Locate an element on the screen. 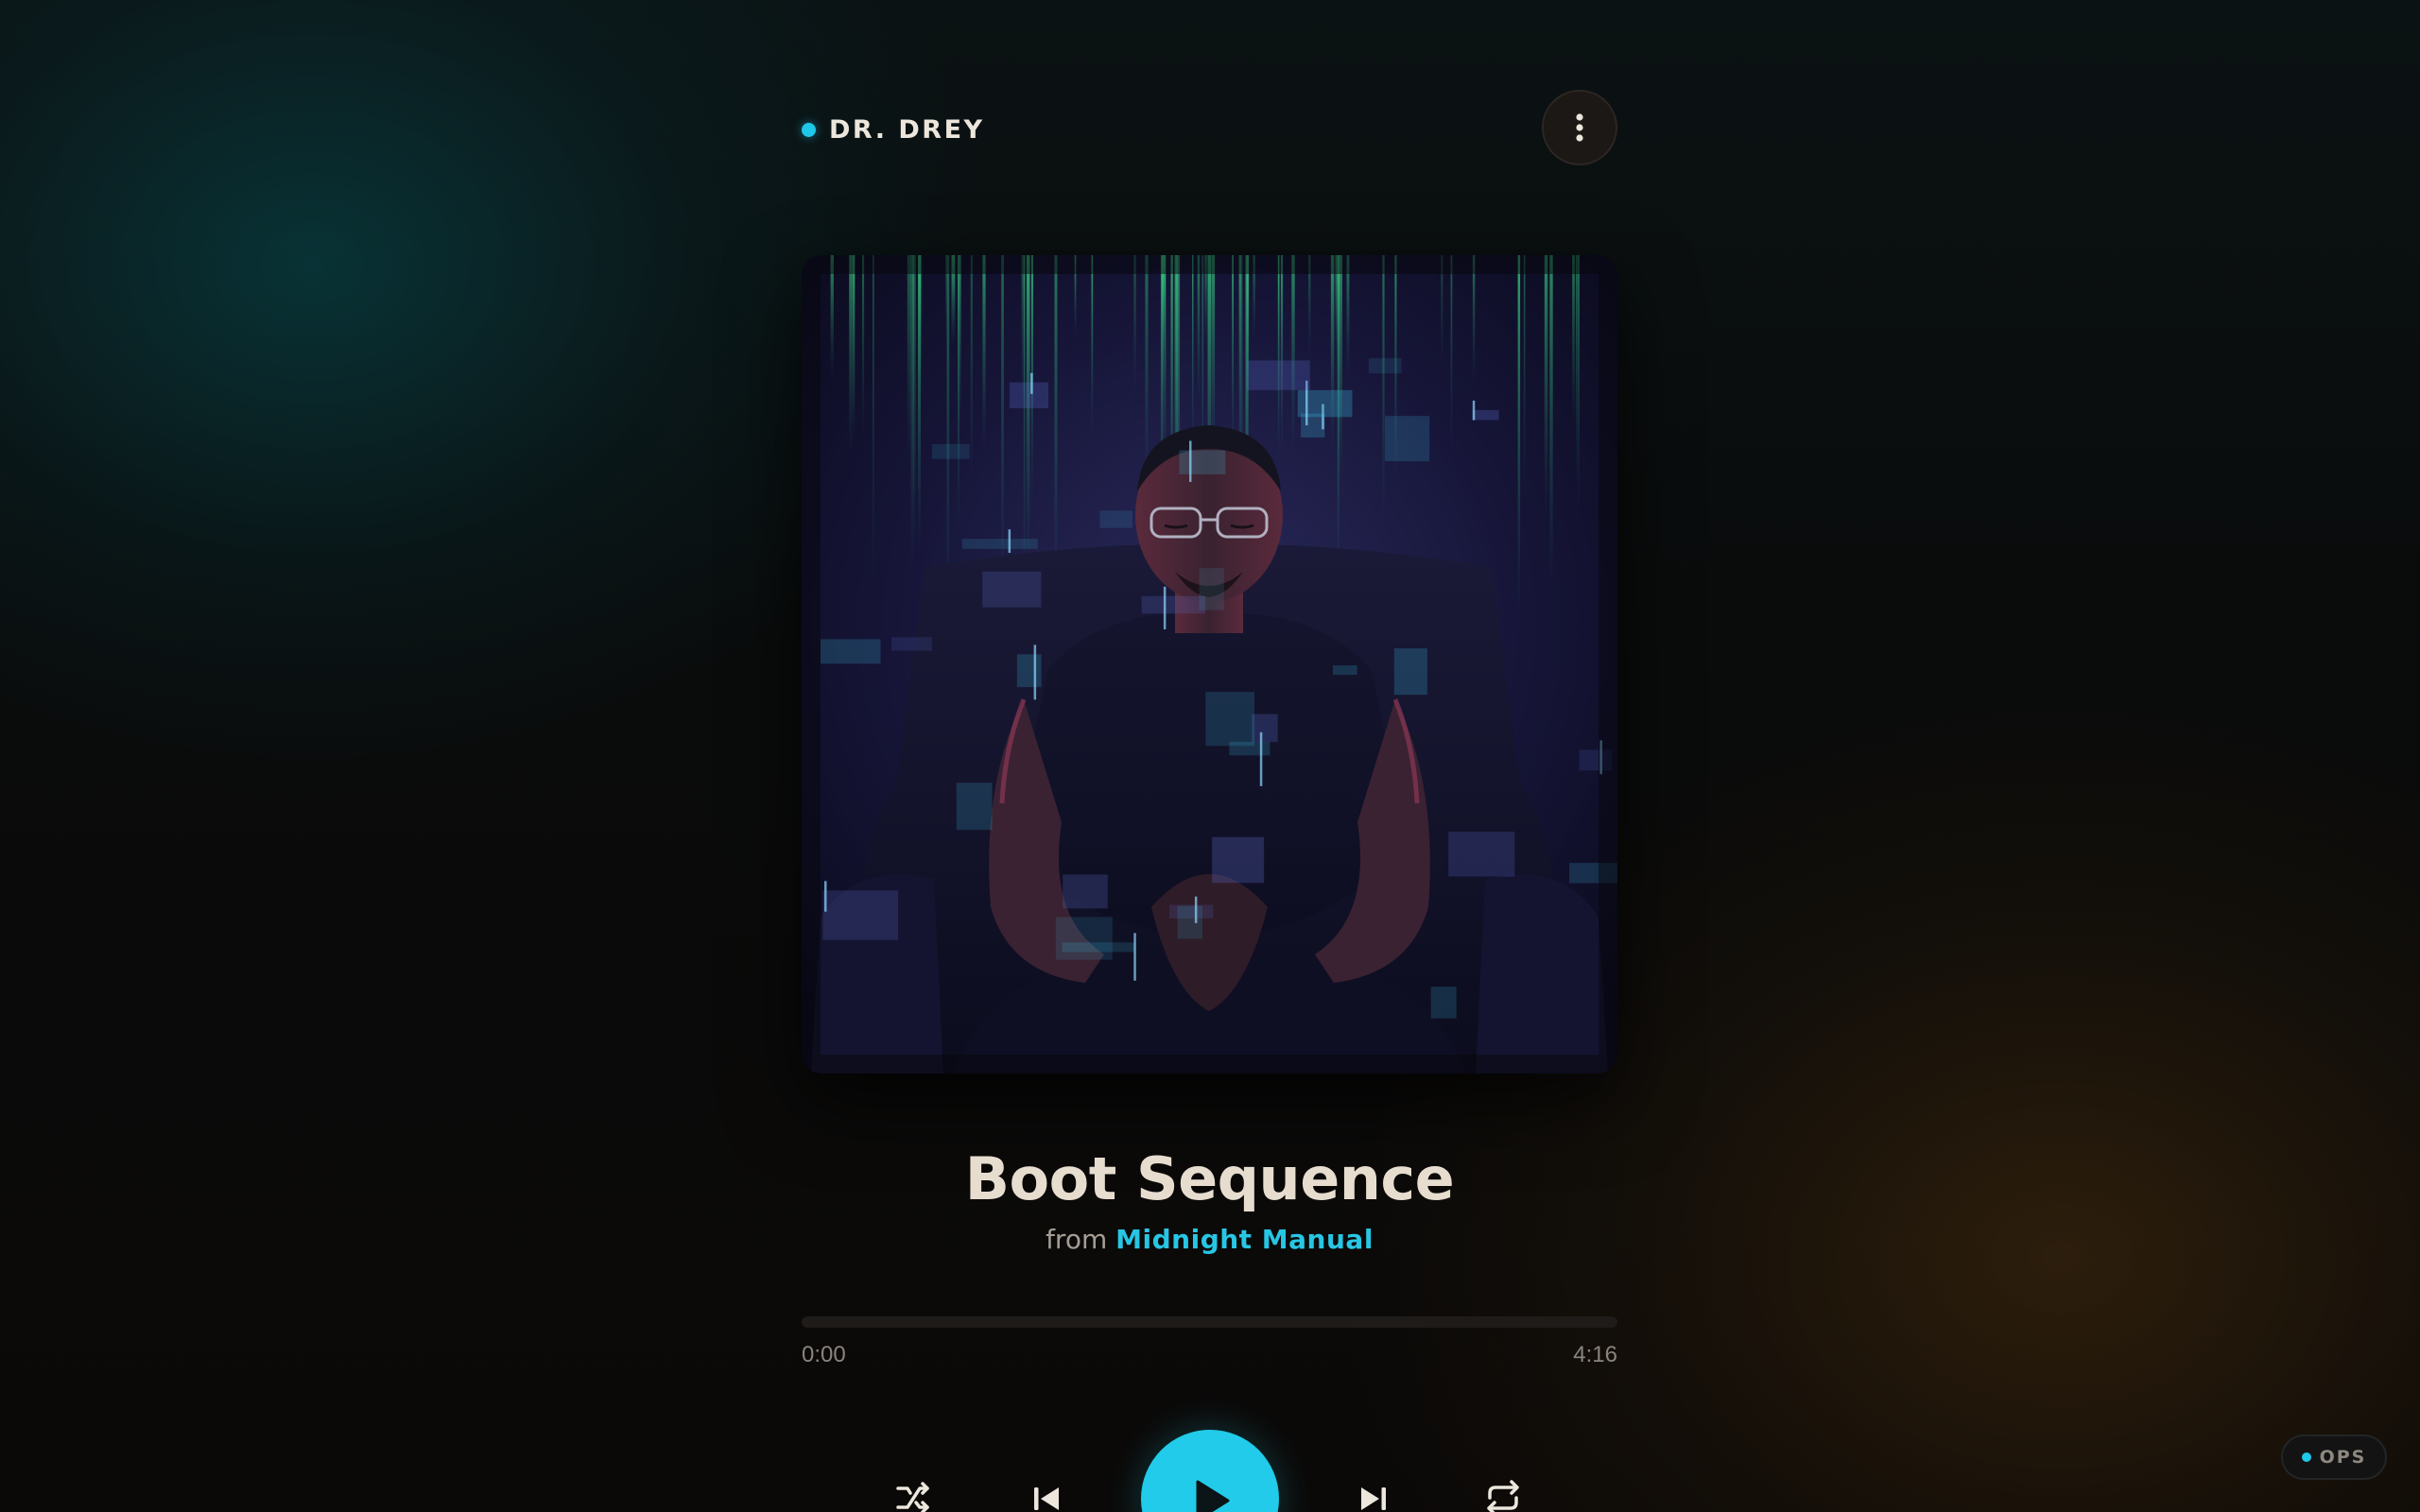 The width and height of the screenshot is (2420, 1512). play-icon is located at coordinates (1213, 1496).